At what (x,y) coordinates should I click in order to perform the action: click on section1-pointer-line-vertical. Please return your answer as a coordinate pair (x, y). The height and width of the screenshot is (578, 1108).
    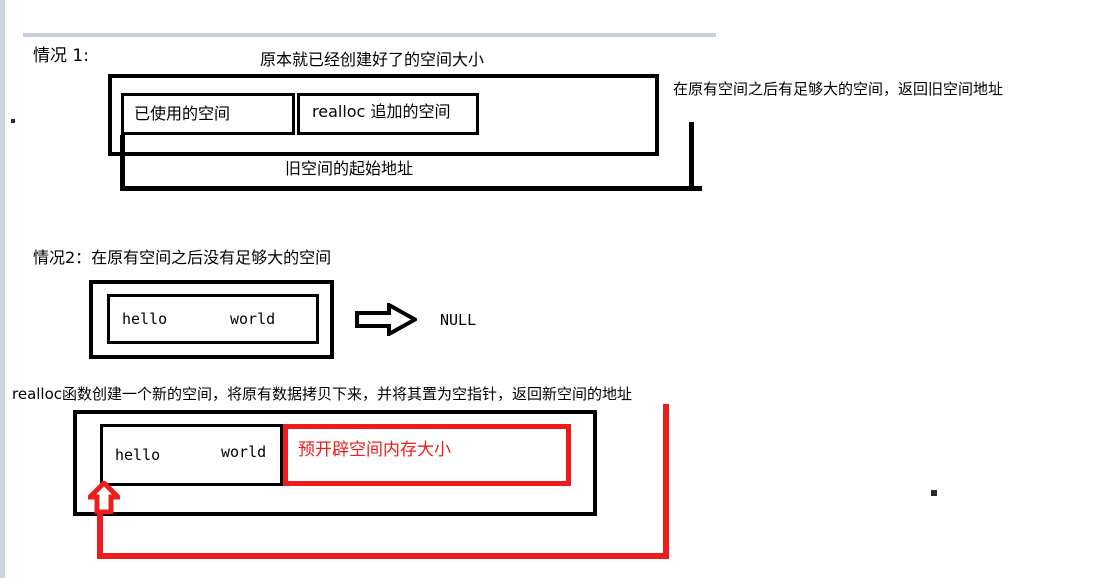
    Looking at the image, I should click on (122, 161).